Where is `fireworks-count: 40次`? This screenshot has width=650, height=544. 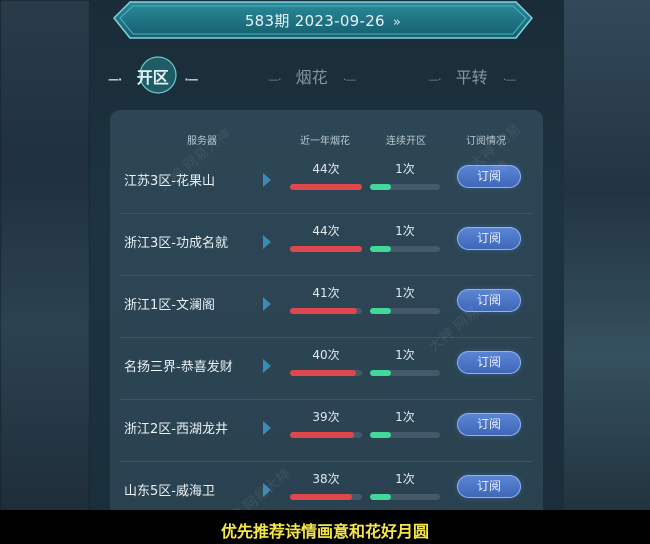
fireworks-count: 40次 is located at coordinates (326, 355).